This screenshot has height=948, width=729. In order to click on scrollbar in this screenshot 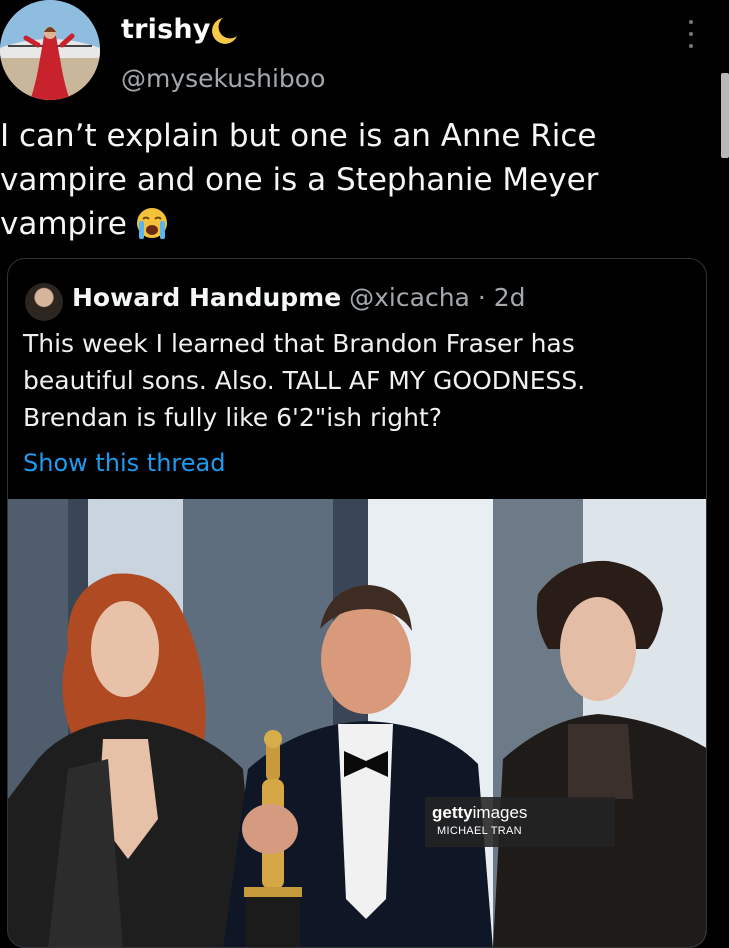, I will do `click(725, 115)`.